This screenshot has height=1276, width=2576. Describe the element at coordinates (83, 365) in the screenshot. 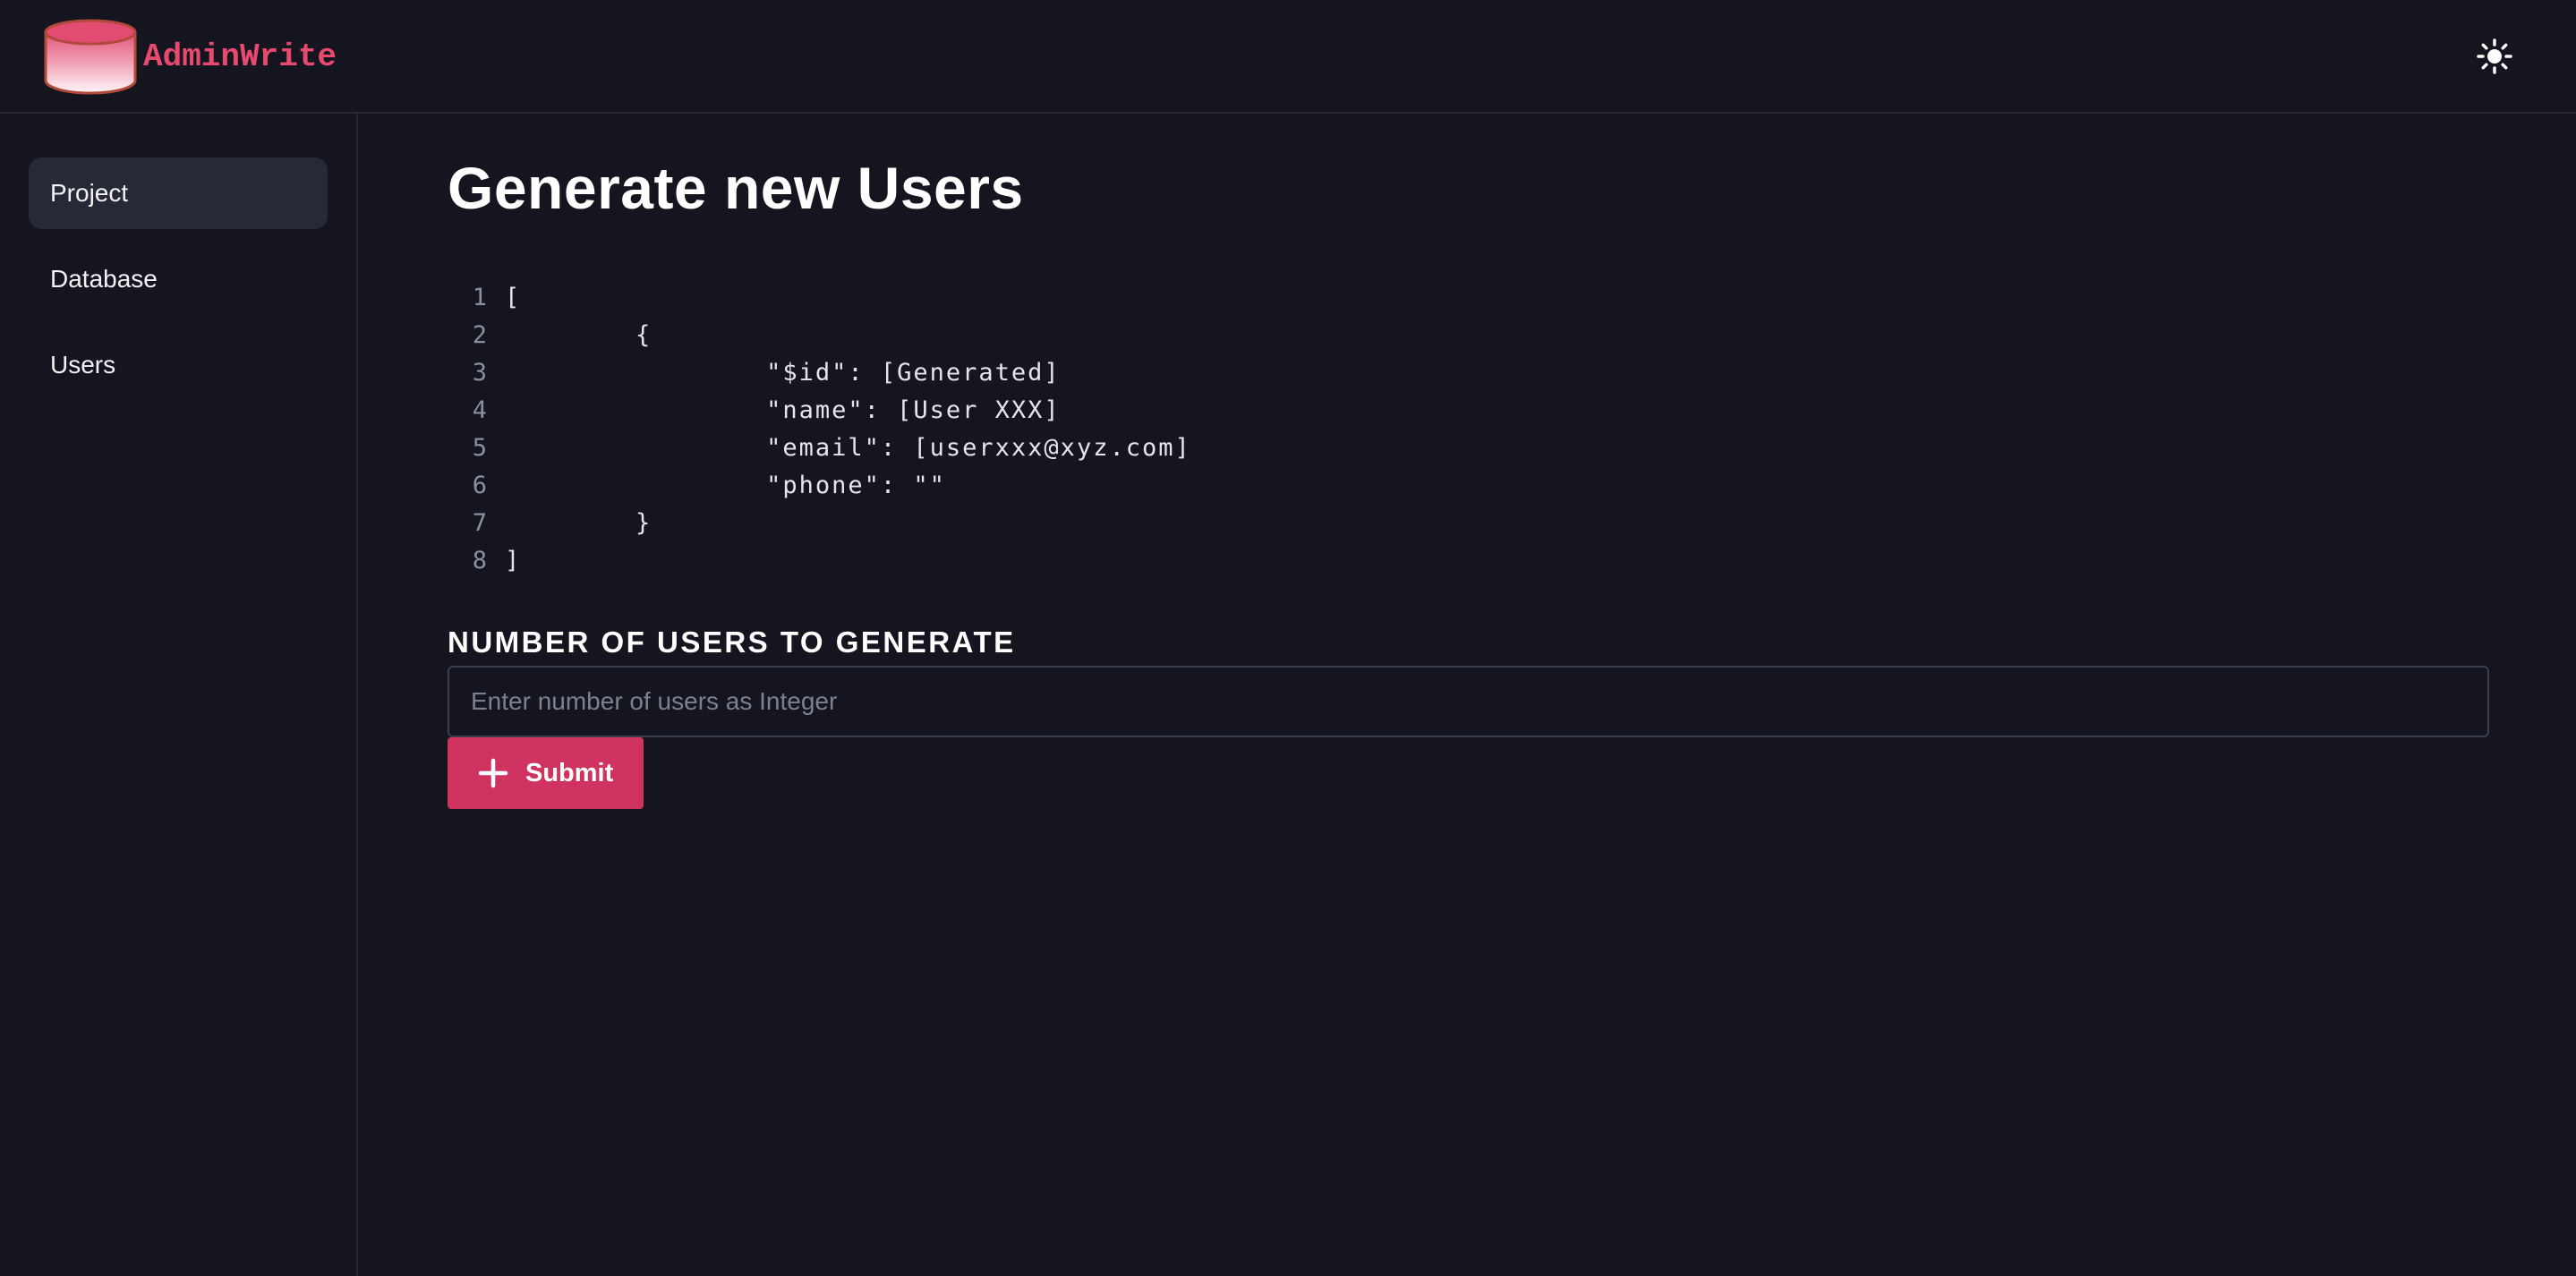

I see `sidebar-item-label: Users` at that location.